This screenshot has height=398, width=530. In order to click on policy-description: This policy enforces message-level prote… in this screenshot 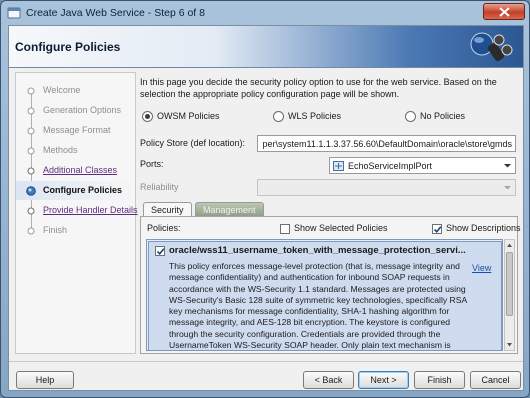, I will do `click(318, 306)`.